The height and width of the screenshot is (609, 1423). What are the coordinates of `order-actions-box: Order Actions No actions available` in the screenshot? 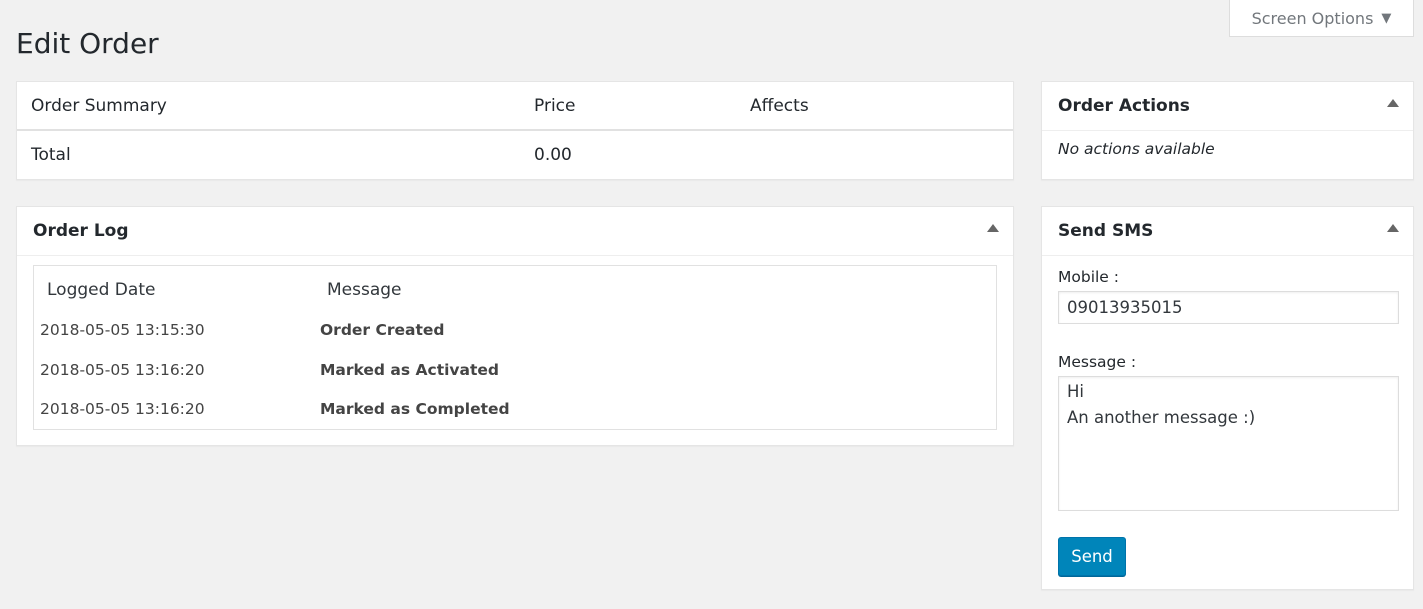 It's located at (1227, 130).